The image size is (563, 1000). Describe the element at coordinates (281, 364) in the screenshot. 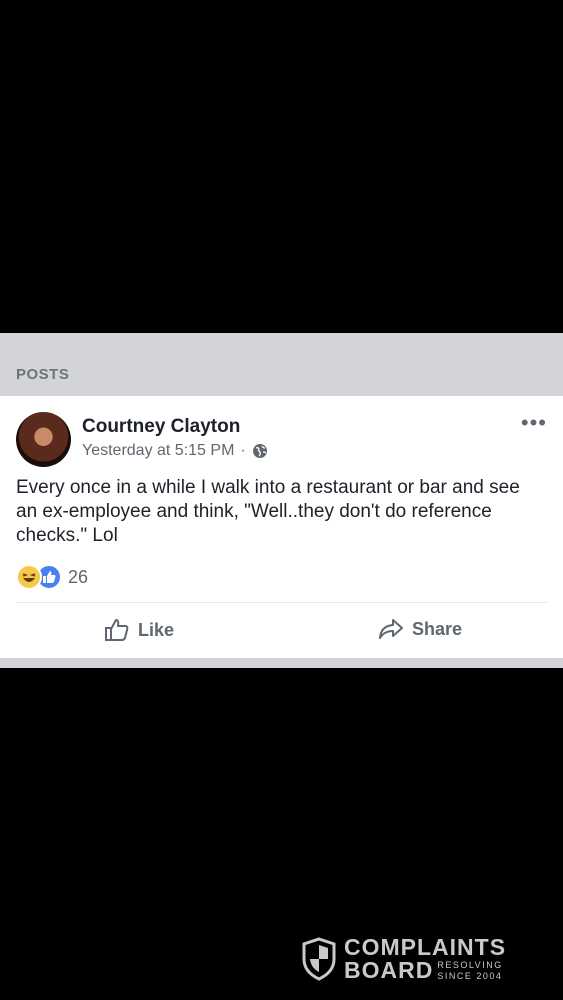

I see `posts-section-header: POSTS` at that location.